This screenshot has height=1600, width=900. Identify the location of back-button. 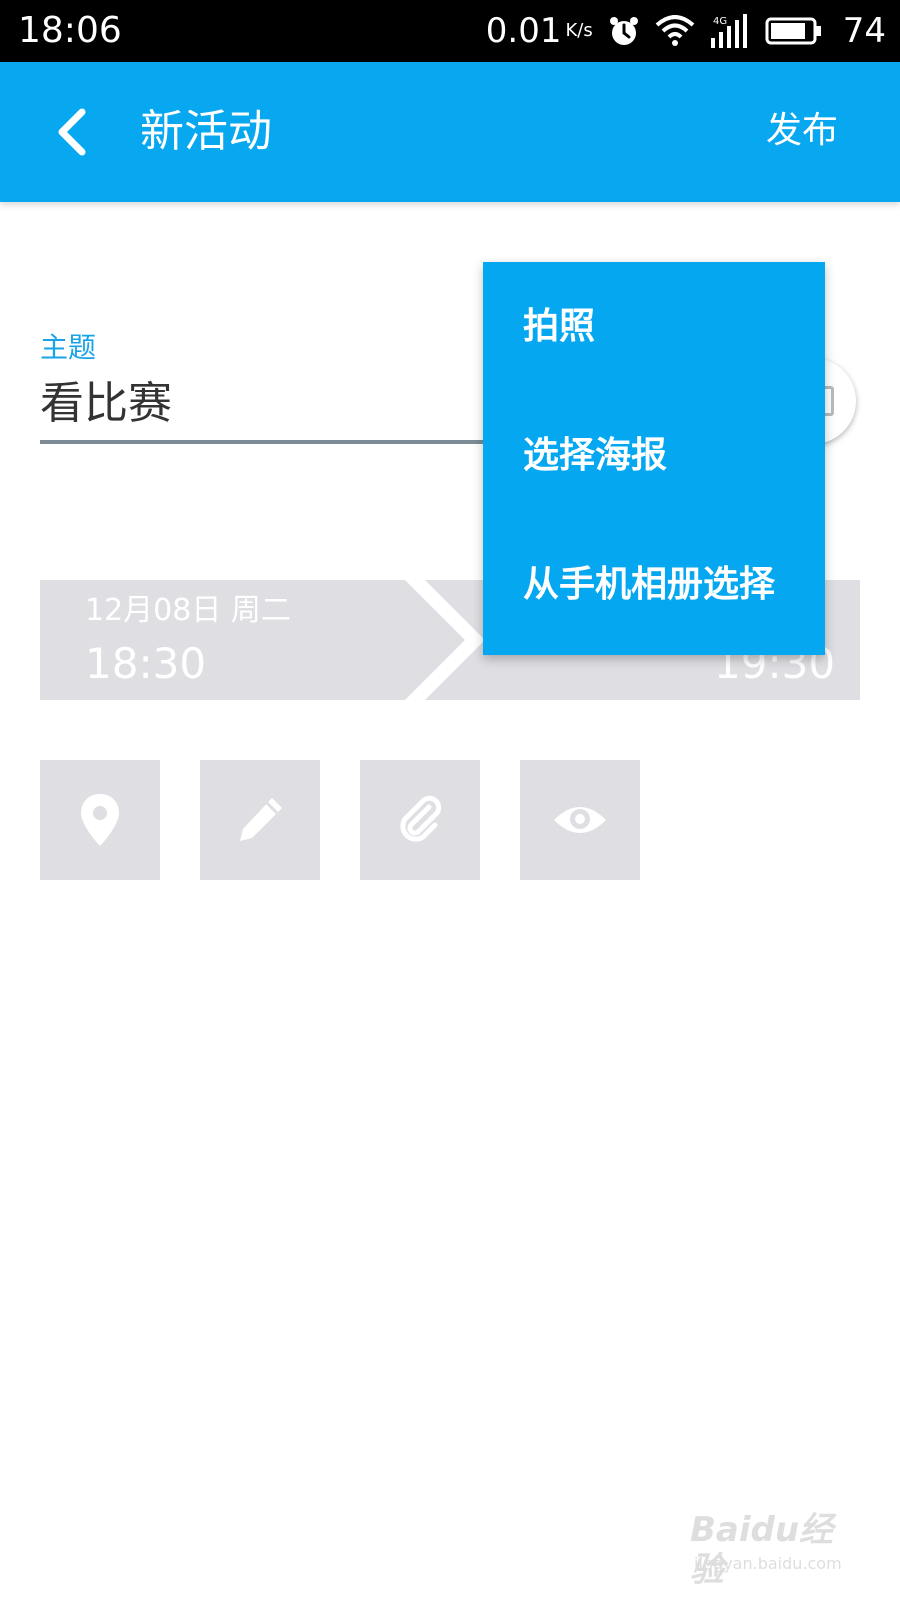
(74, 132).